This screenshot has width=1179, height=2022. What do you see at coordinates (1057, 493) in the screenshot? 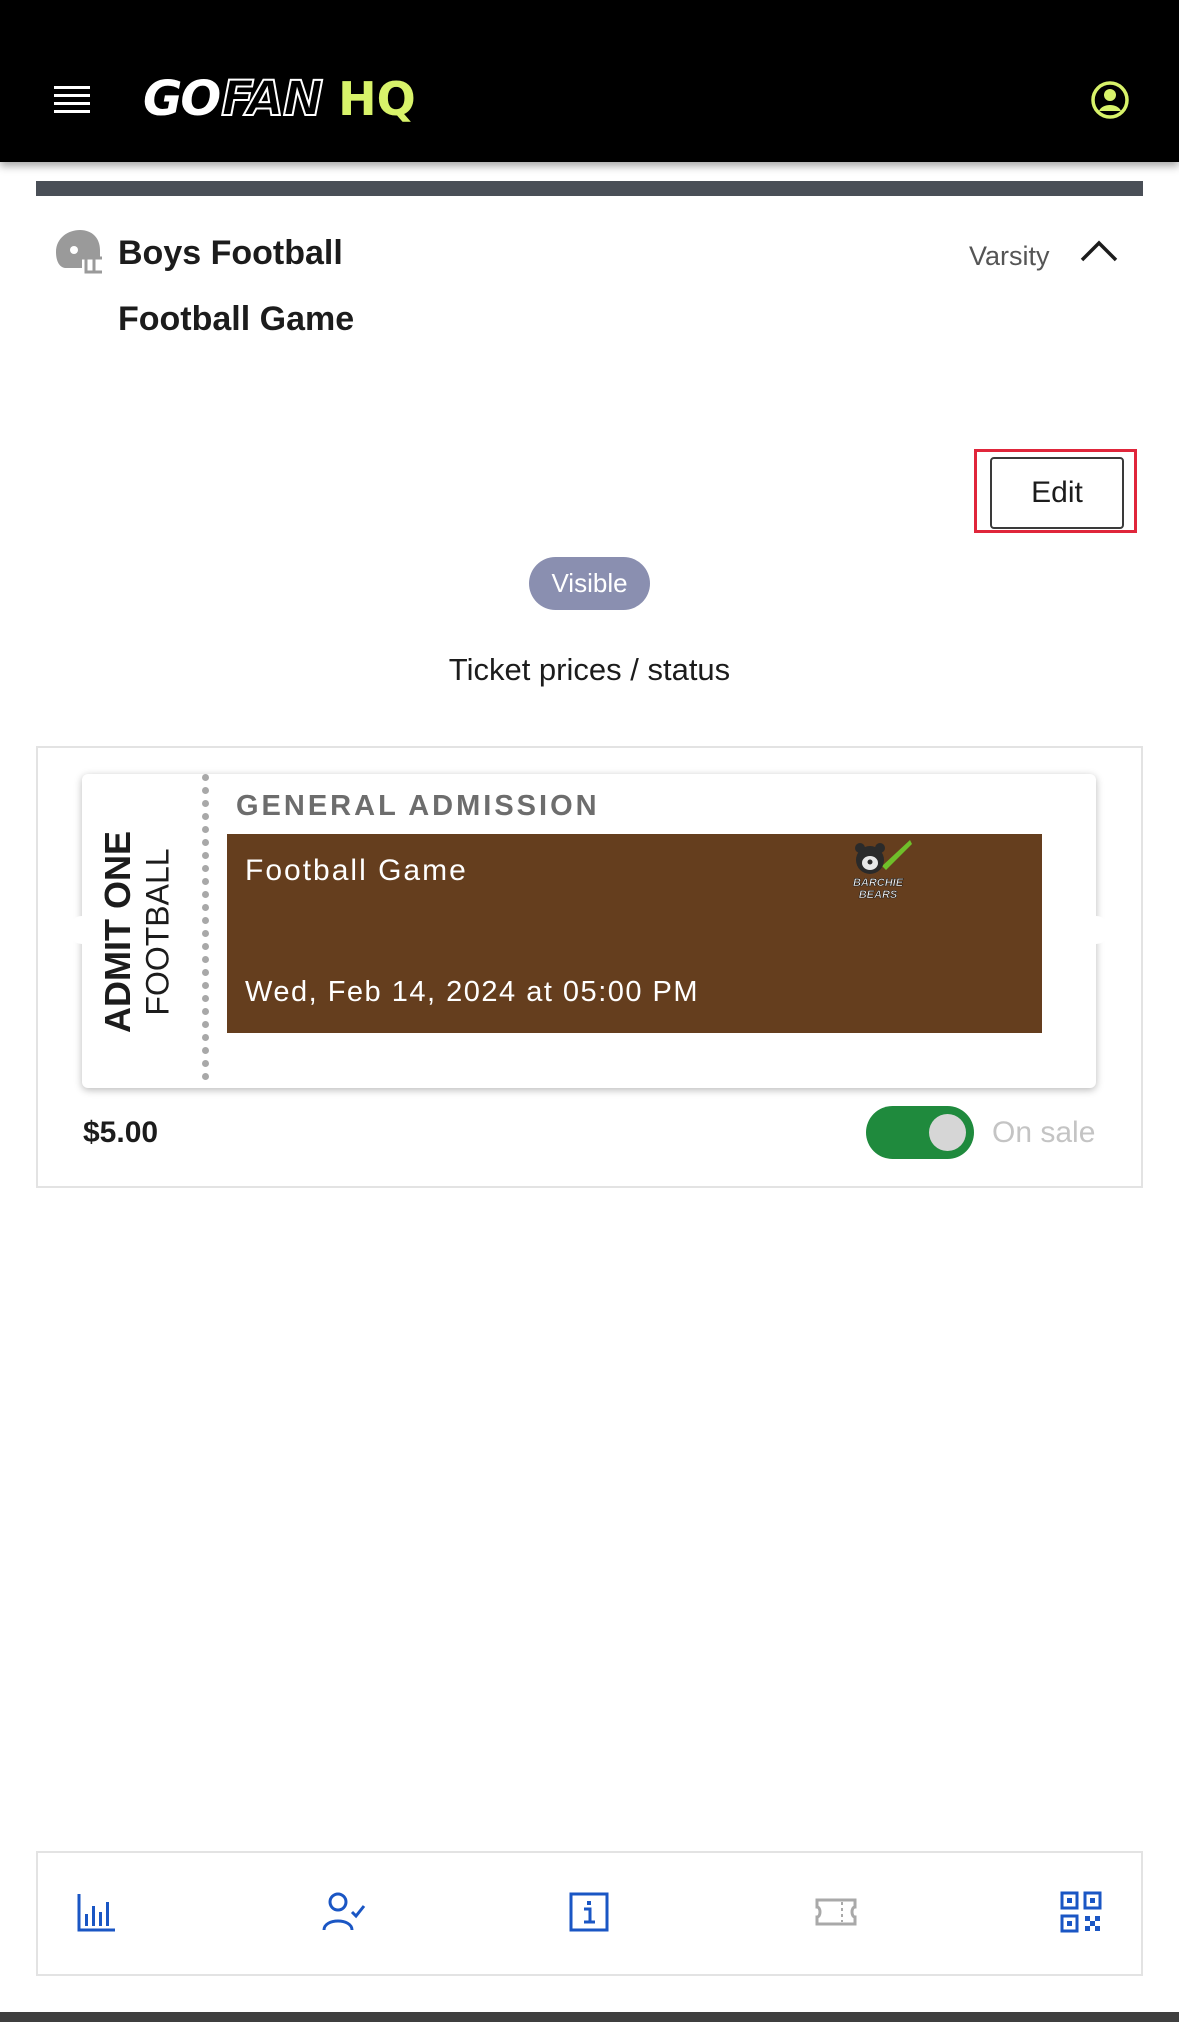
I see `edit-button: Edit` at bounding box center [1057, 493].